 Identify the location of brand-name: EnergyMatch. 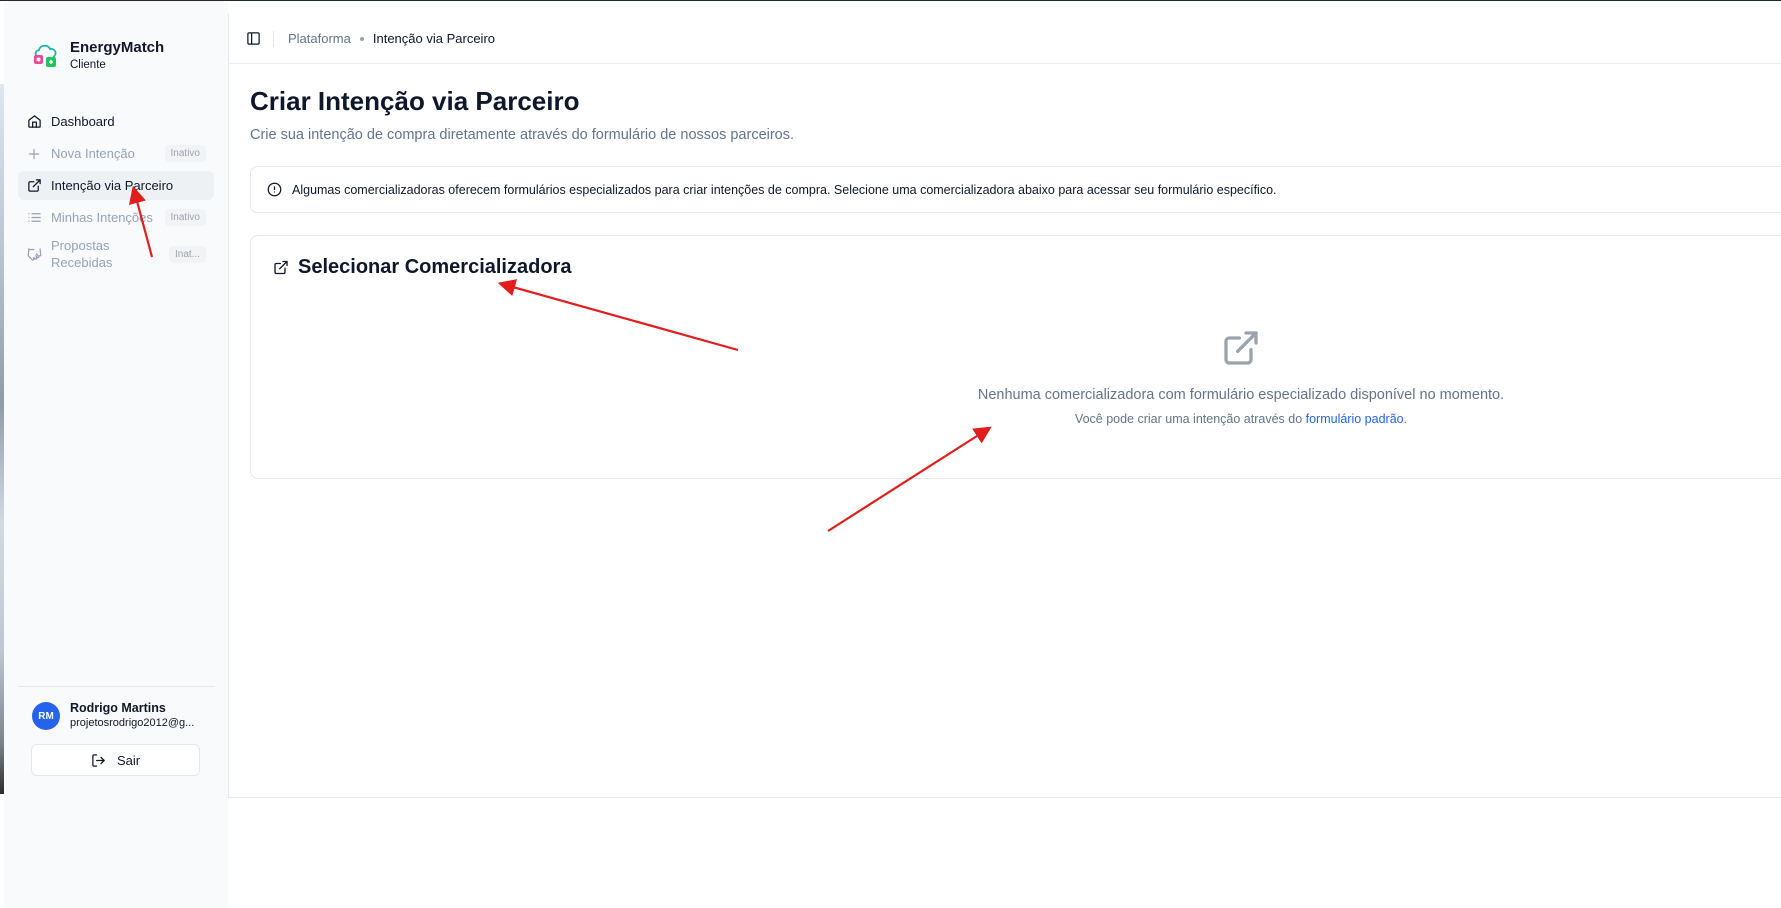
(117, 47).